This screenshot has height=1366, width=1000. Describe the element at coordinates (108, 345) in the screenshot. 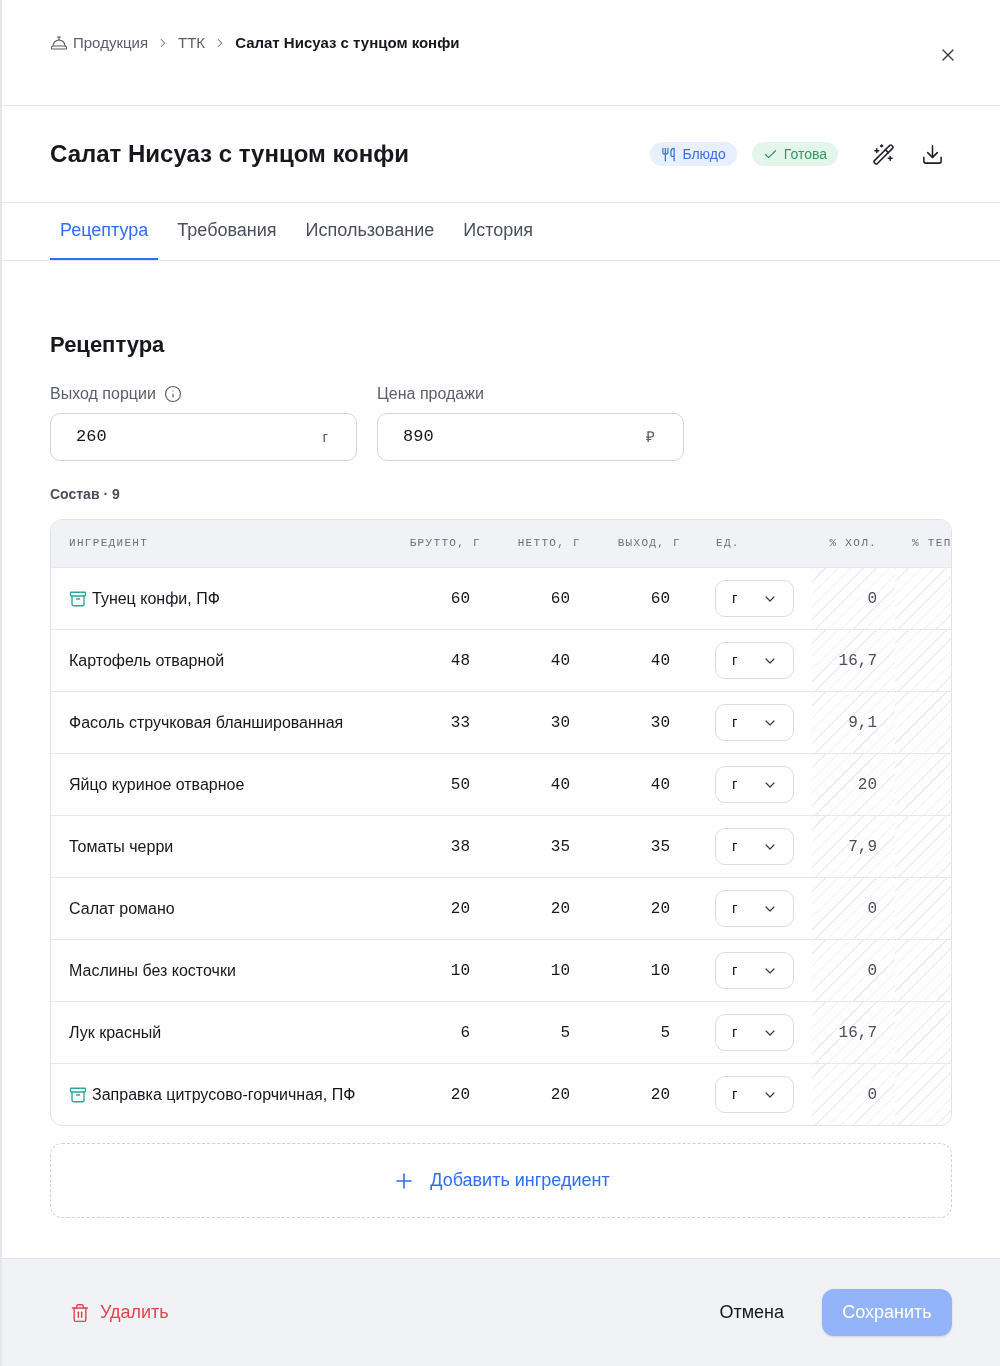

I see `section-title: Рецептура` at that location.